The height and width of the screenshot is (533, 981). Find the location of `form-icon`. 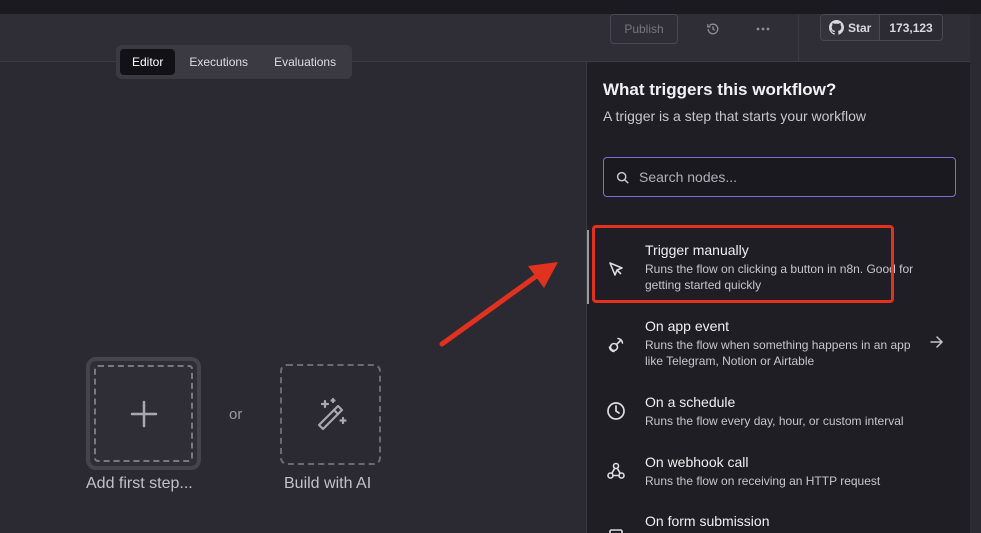

form-icon is located at coordinates (616, 529).